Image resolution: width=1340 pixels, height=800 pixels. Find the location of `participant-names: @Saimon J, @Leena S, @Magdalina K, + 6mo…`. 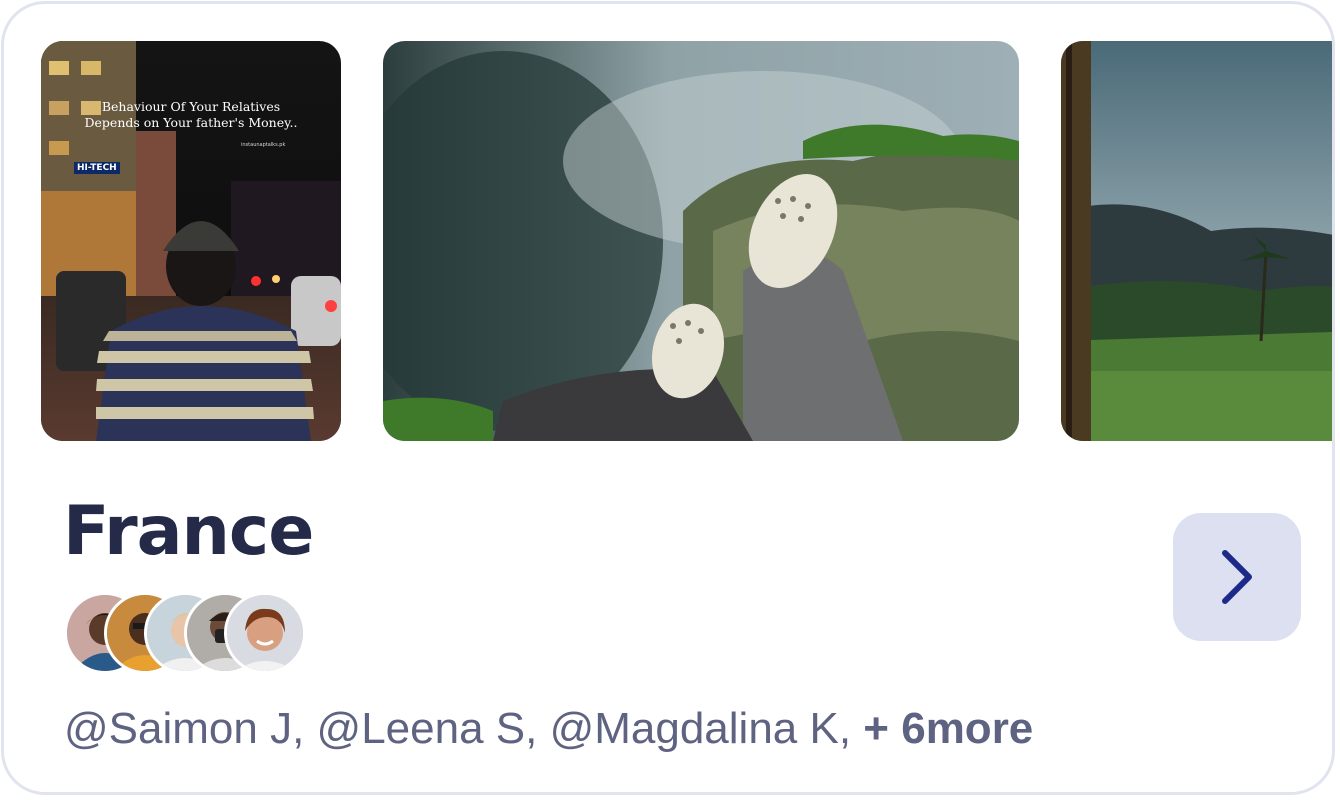

participant-names: @Saimon J, @Leena S, @Magdalina K, + 6mo… is located at coordinates (548, 729).